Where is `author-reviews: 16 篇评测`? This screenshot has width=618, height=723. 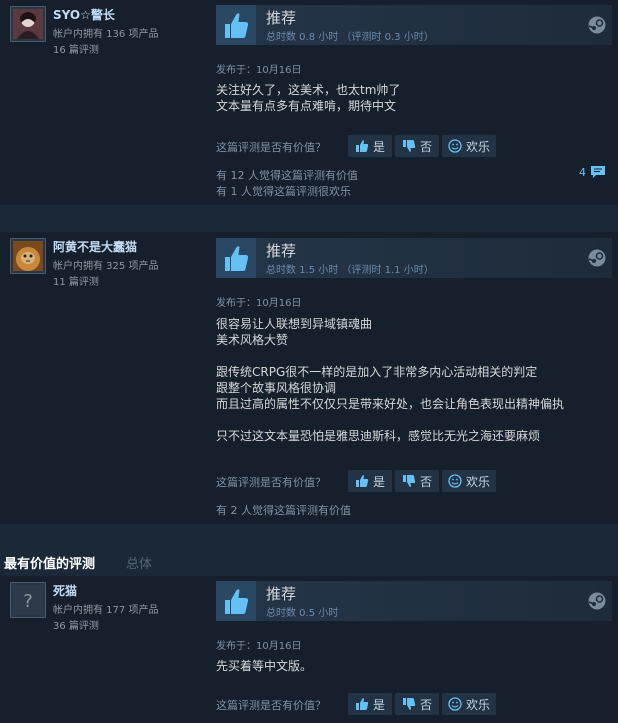 author-reviews: 16 篇评测 is located at coordinates (76, 48).